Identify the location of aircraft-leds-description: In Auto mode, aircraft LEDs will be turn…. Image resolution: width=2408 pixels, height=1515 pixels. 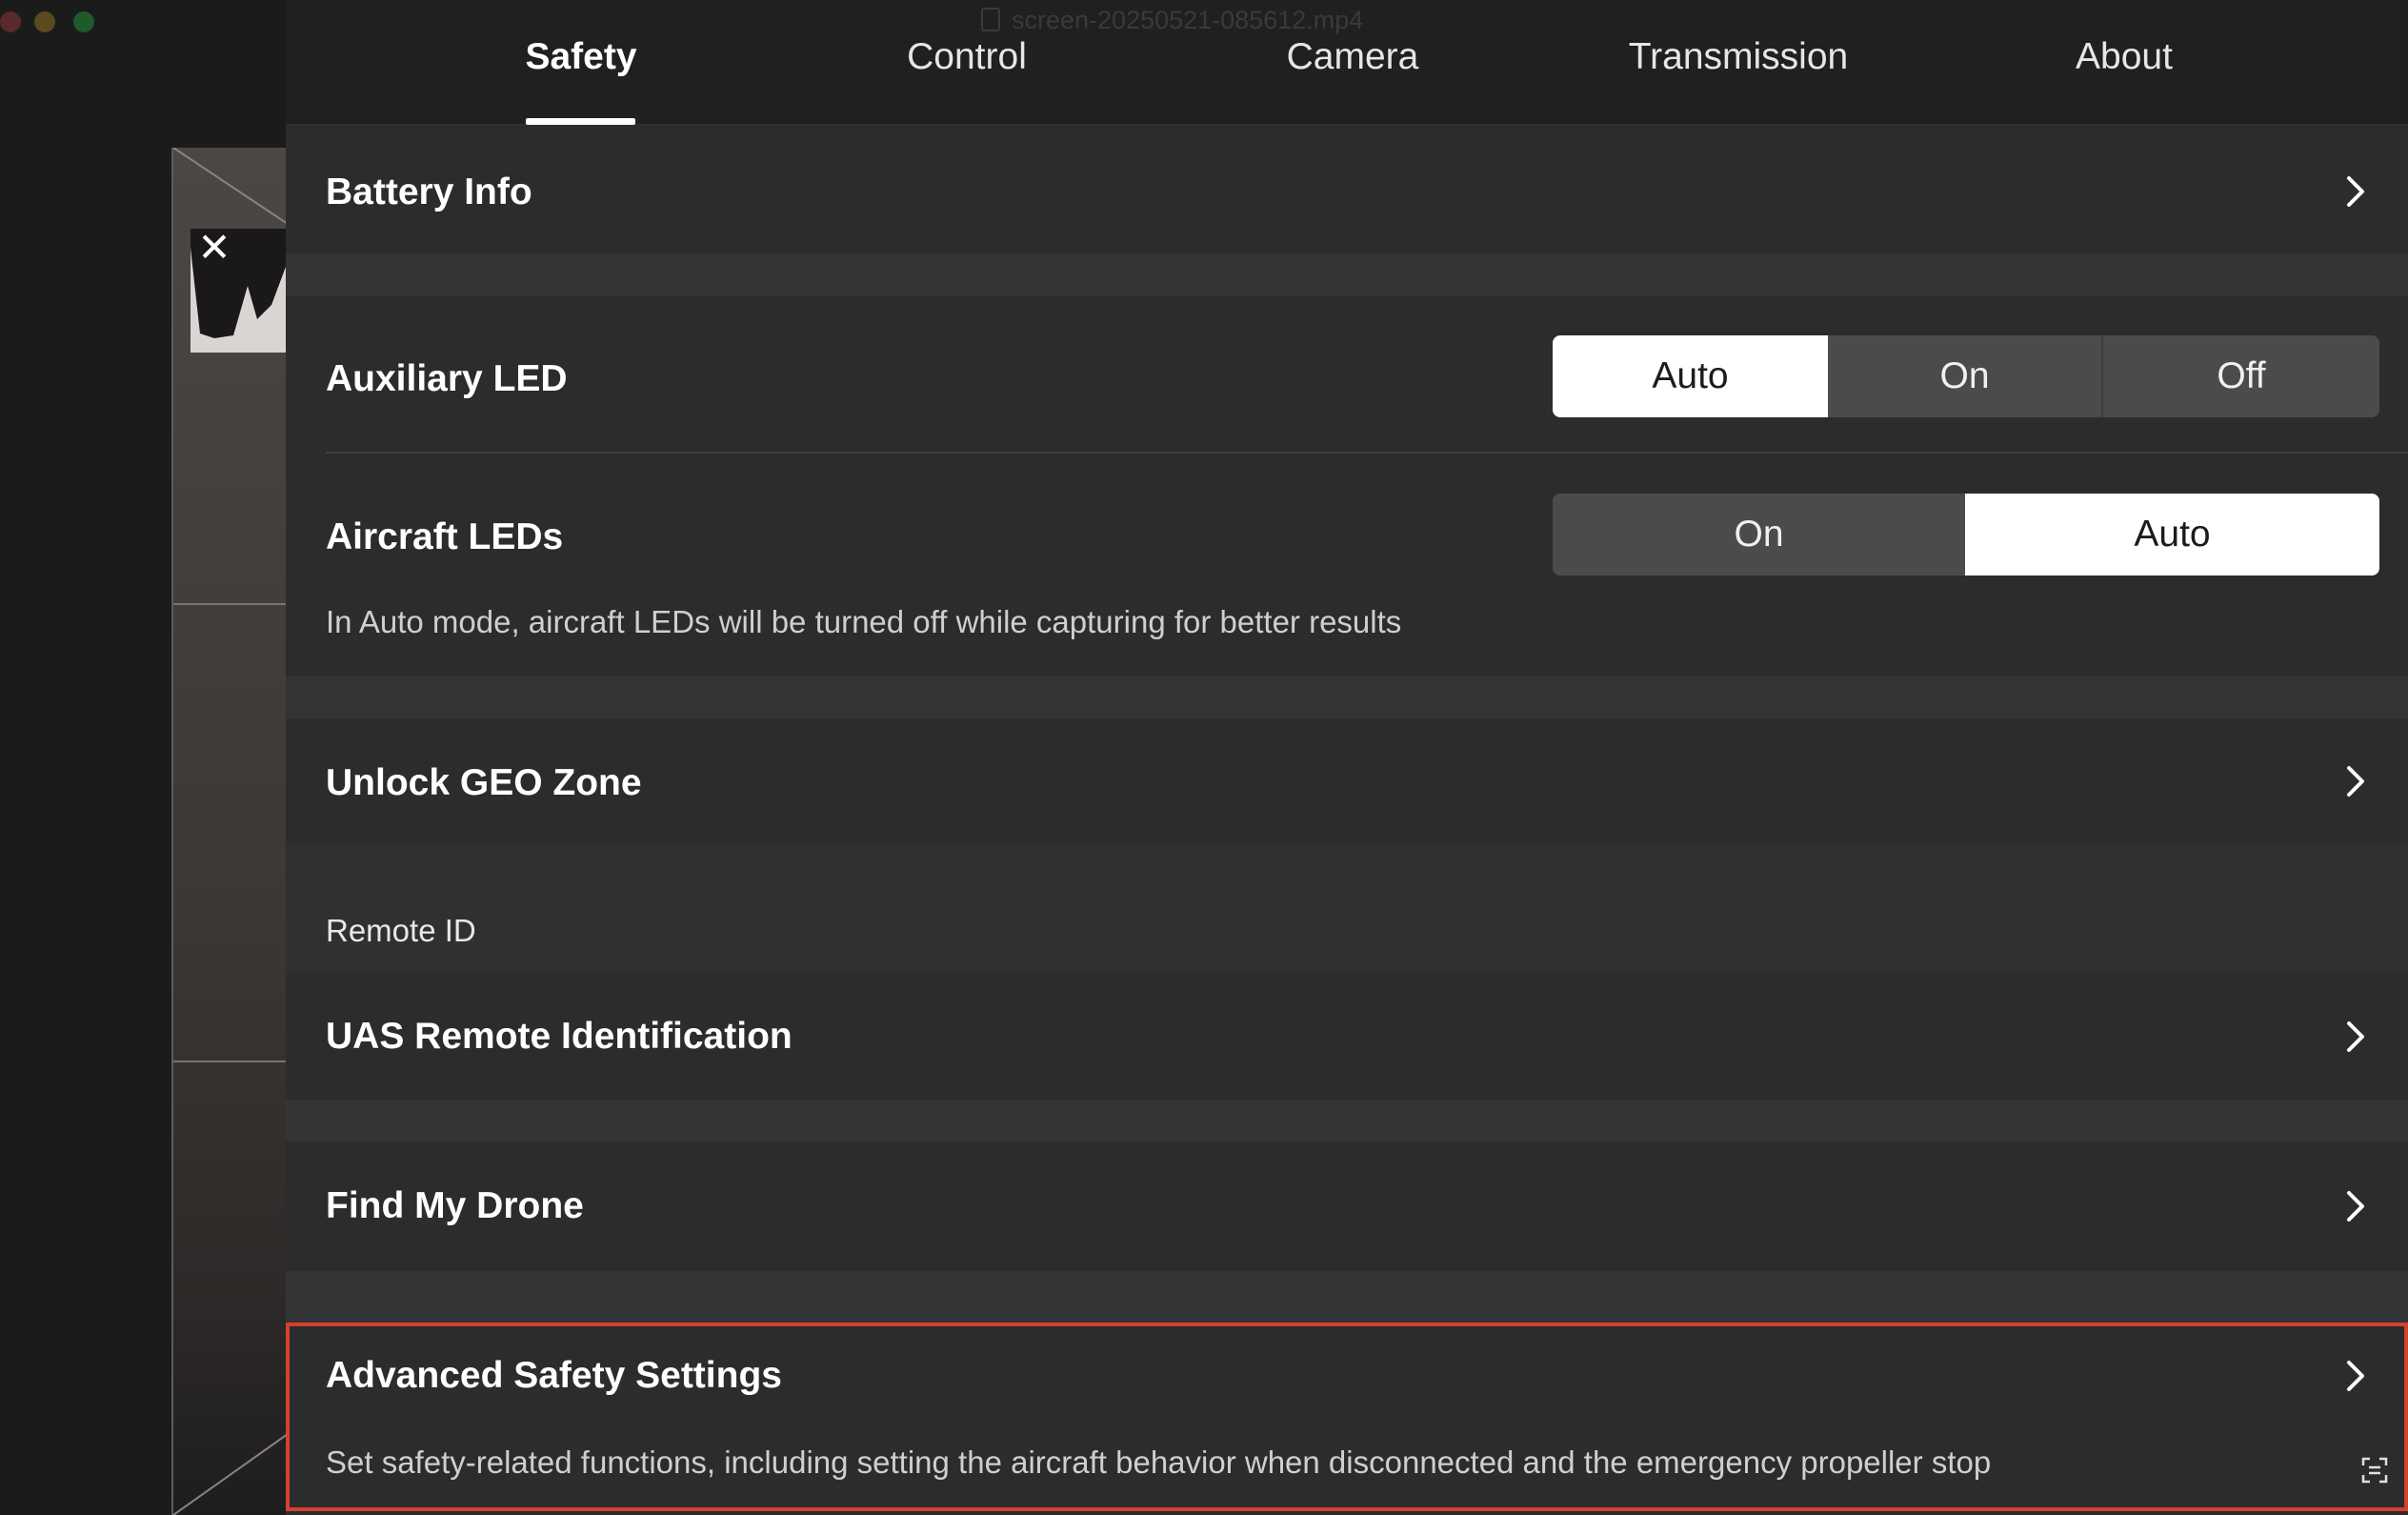
(864, 621).